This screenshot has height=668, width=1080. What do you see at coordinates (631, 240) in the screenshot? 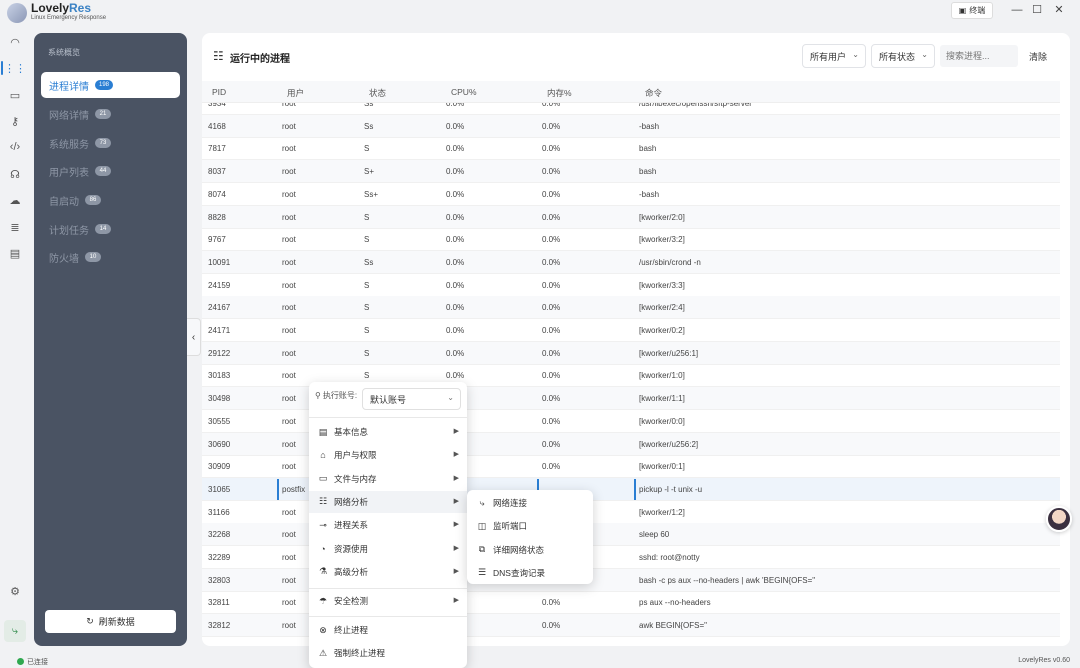
I see `table-row: 9767 root S 0.0% 0.0% [kworker/3:2]` at bounding box center [631, 240].